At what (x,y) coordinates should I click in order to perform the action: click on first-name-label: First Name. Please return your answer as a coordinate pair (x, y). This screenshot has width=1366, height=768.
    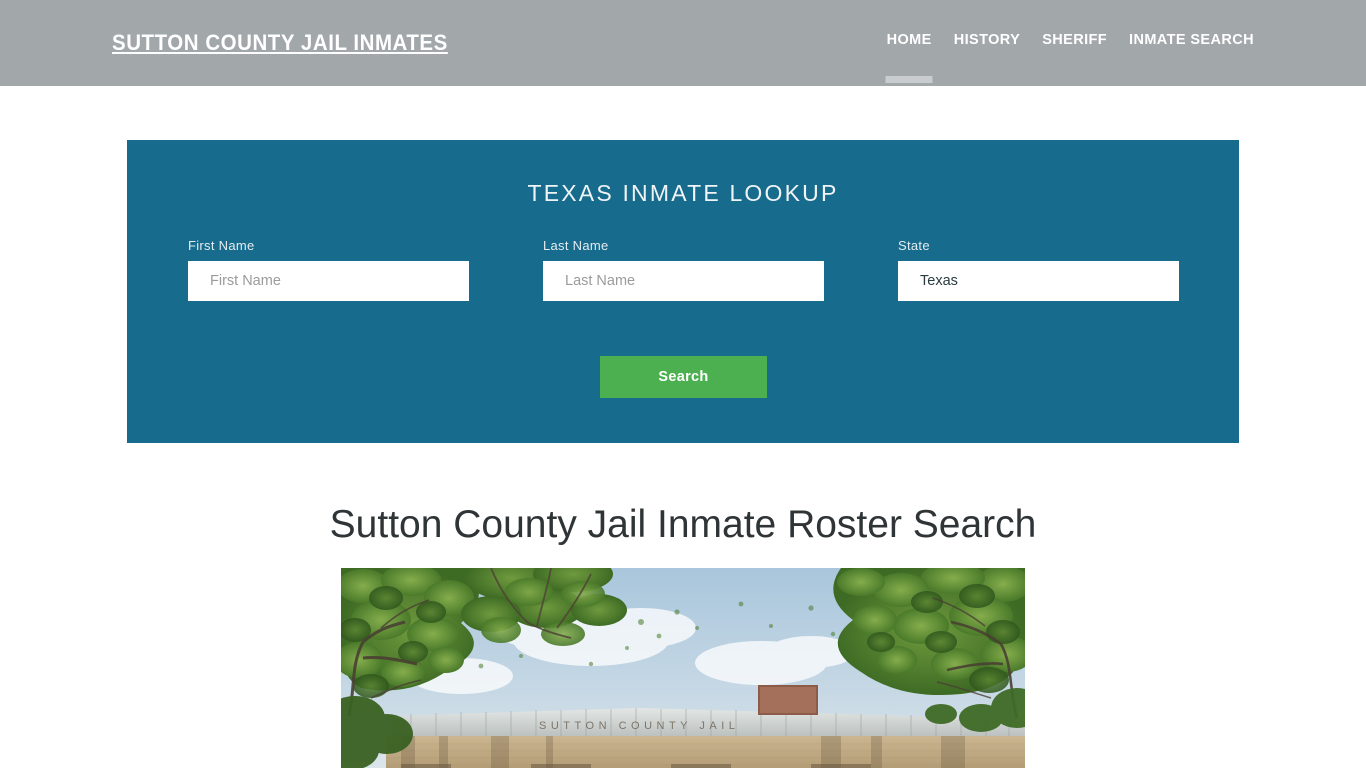
    Looking at the image, I should click on (221, 245).